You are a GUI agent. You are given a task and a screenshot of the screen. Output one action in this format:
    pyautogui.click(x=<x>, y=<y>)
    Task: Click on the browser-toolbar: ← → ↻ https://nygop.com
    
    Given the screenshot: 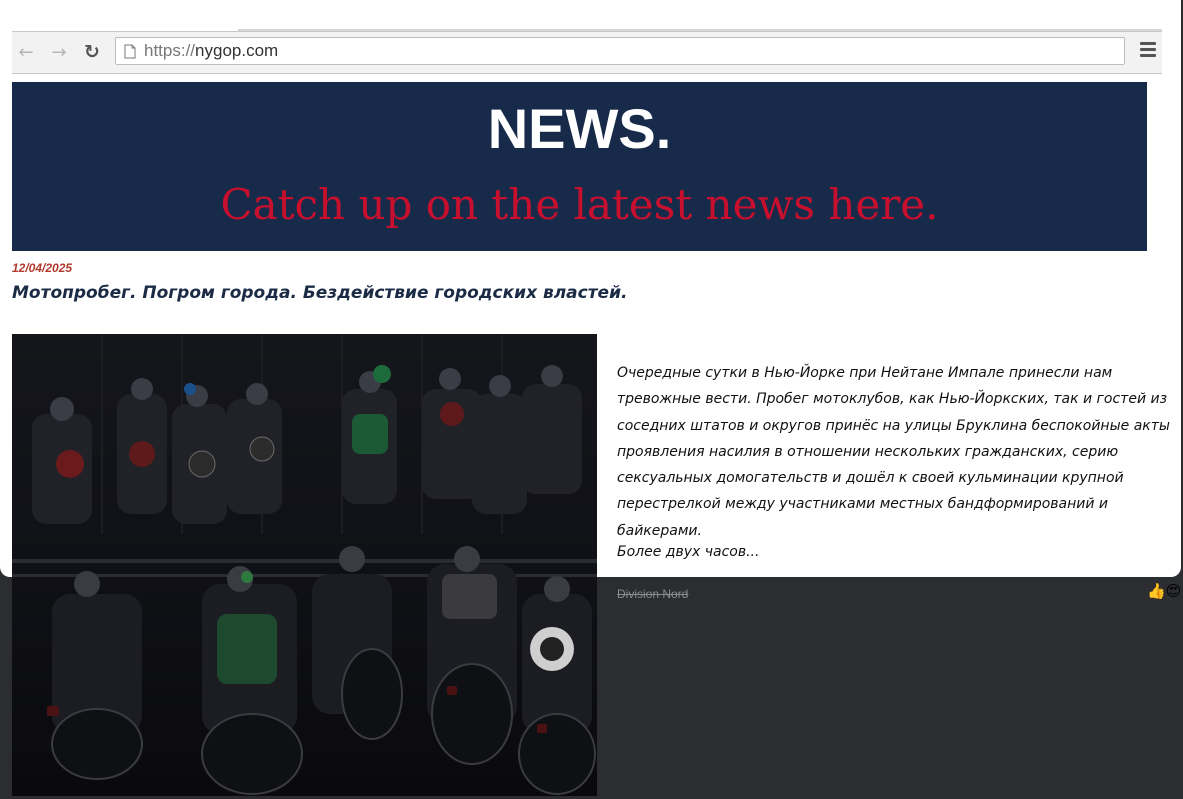 What is the action you would take?
    pyautogui.click(x=587, y=51)
    